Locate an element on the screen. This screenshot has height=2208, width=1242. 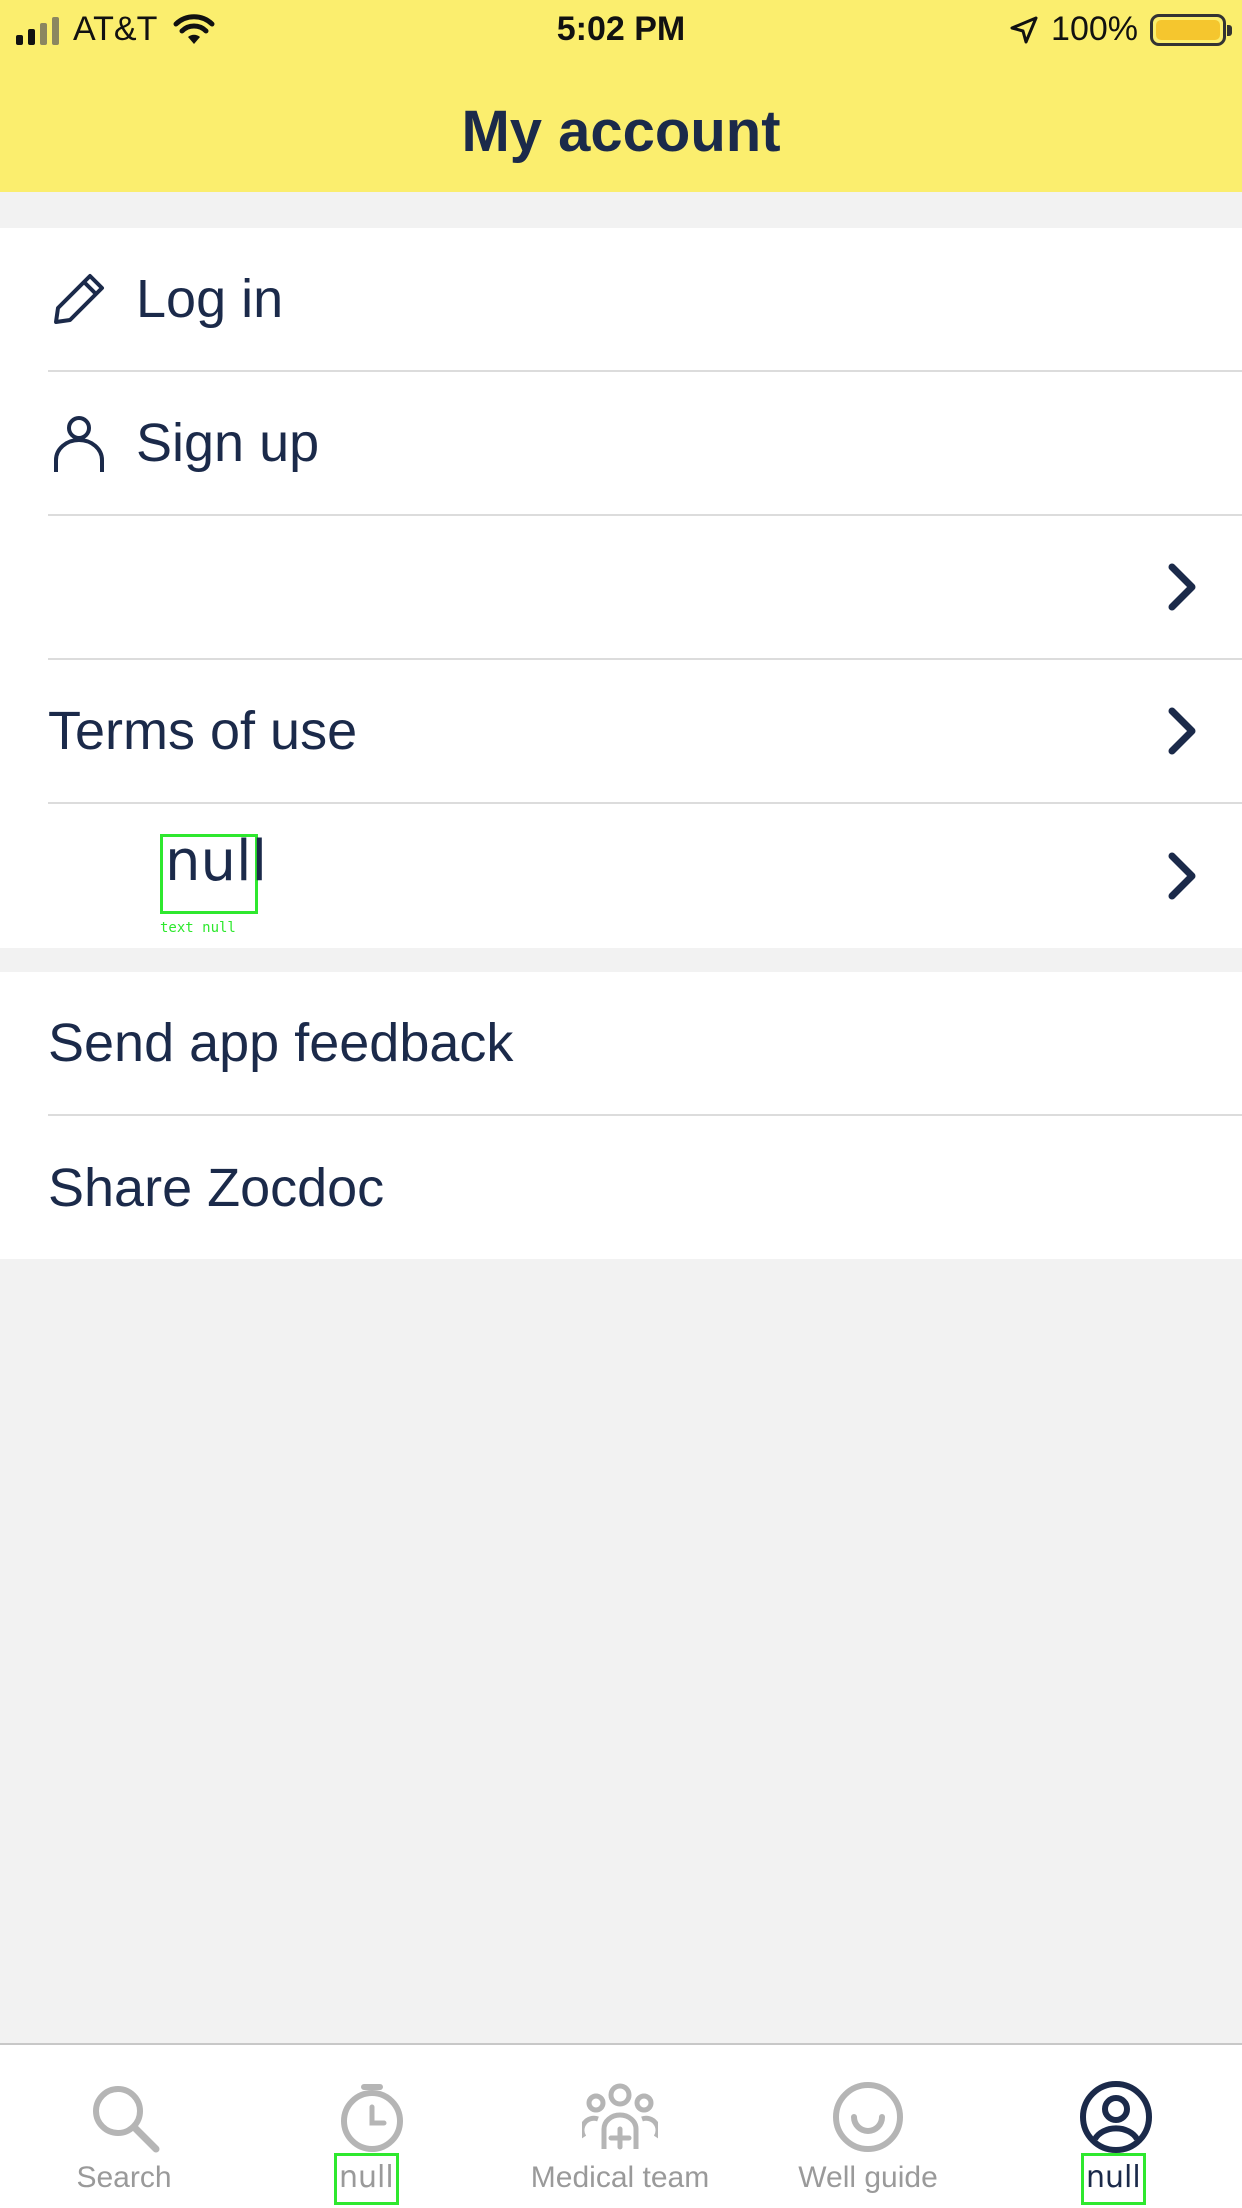
signup-label: Sign up is located at coordinates (228, 443).